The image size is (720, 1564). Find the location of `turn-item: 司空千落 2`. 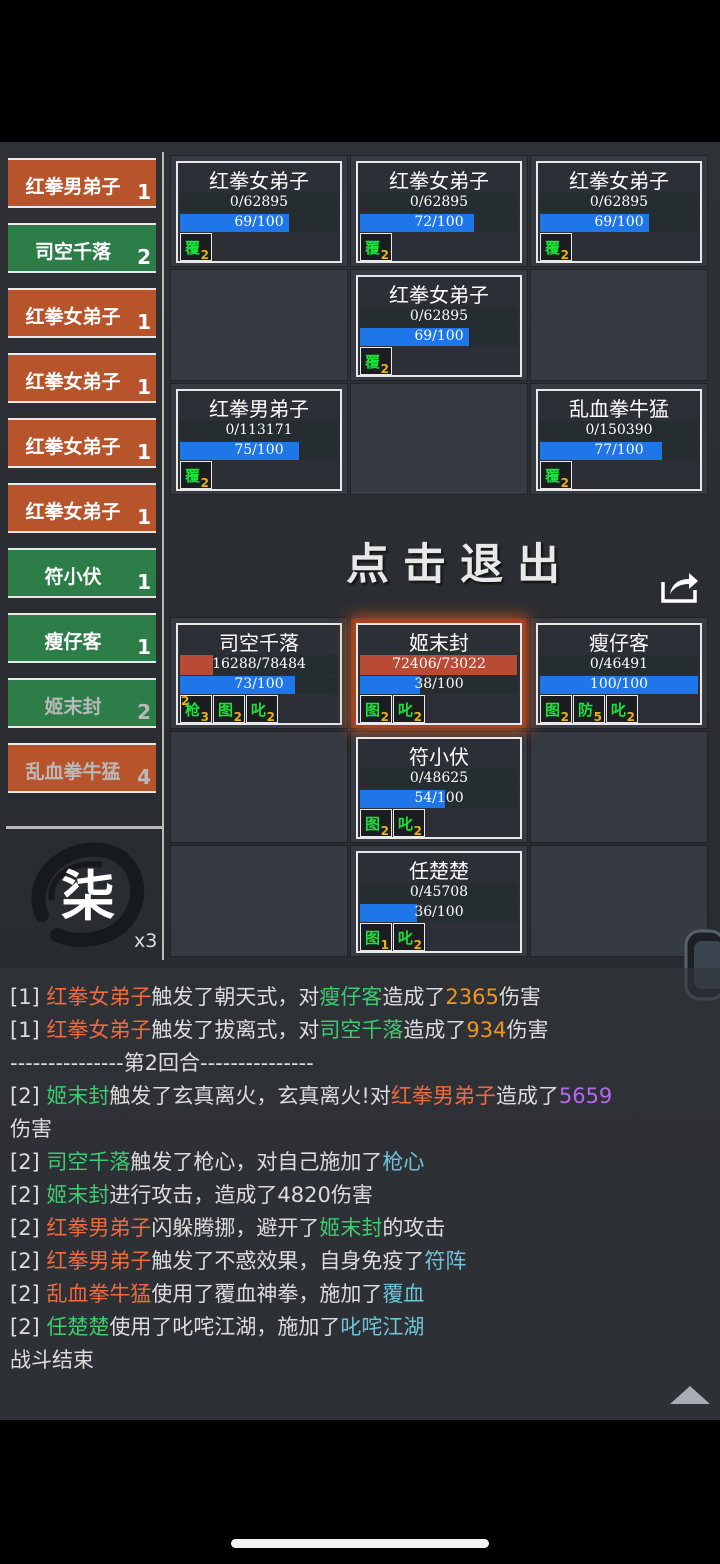

turn-item: 司空千落 2 is located at coordinates (82, 248).